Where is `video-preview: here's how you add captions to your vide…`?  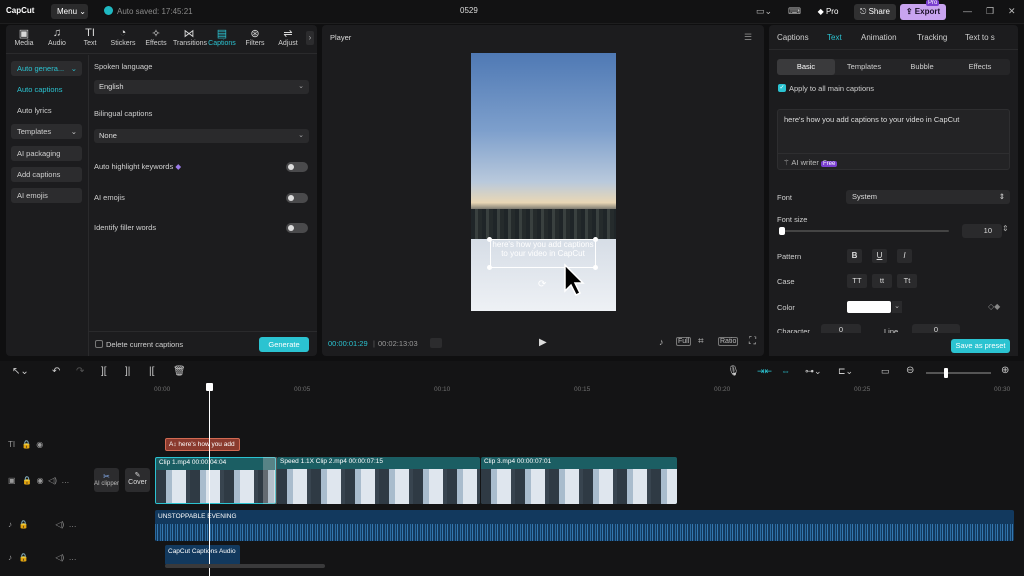
video-preview: here's how you add captions to your vide… is located at coordinates (543, 182).